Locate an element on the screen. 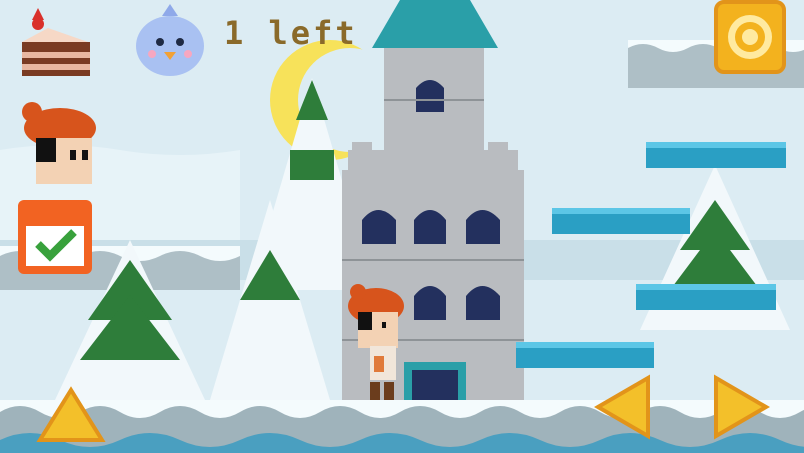  move-right-button is located at coordinates (741, 407).